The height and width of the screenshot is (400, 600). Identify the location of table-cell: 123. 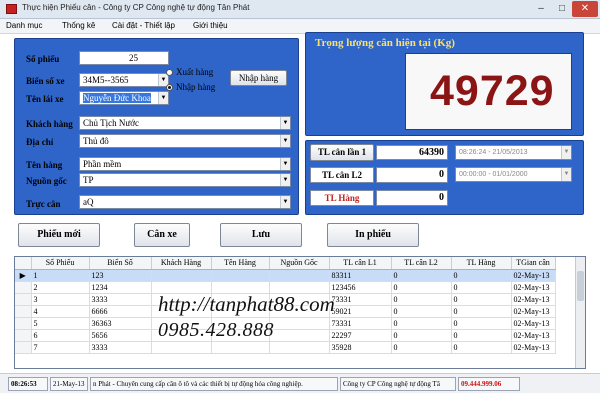
(120, 275).